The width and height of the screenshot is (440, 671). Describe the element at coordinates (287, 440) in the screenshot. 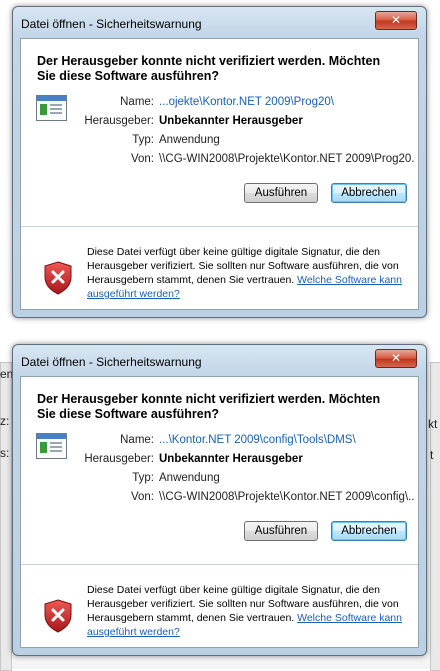

I see `name-value-link: ...\Kontor.NET 2009\config\Tools\DMS\` at that location.